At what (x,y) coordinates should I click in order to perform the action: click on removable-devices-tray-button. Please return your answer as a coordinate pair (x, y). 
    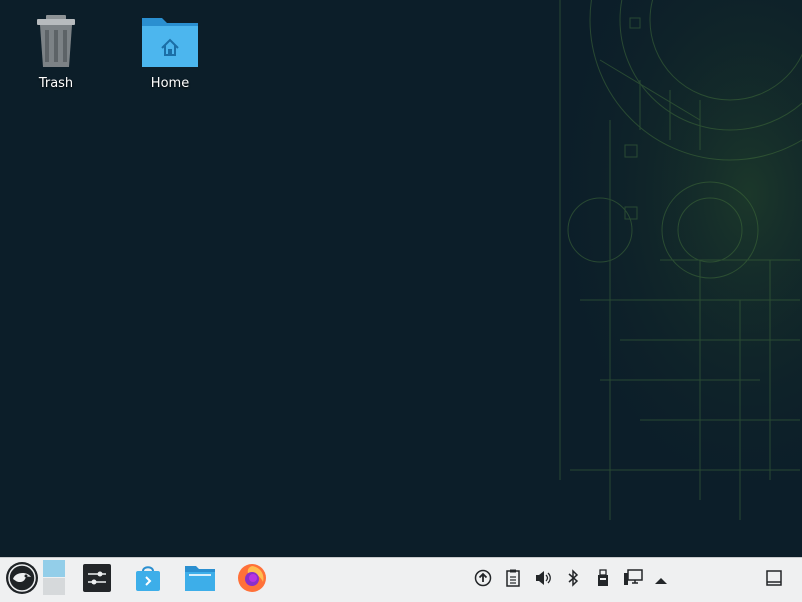
    Looking at the image, I should click on (603, 580).